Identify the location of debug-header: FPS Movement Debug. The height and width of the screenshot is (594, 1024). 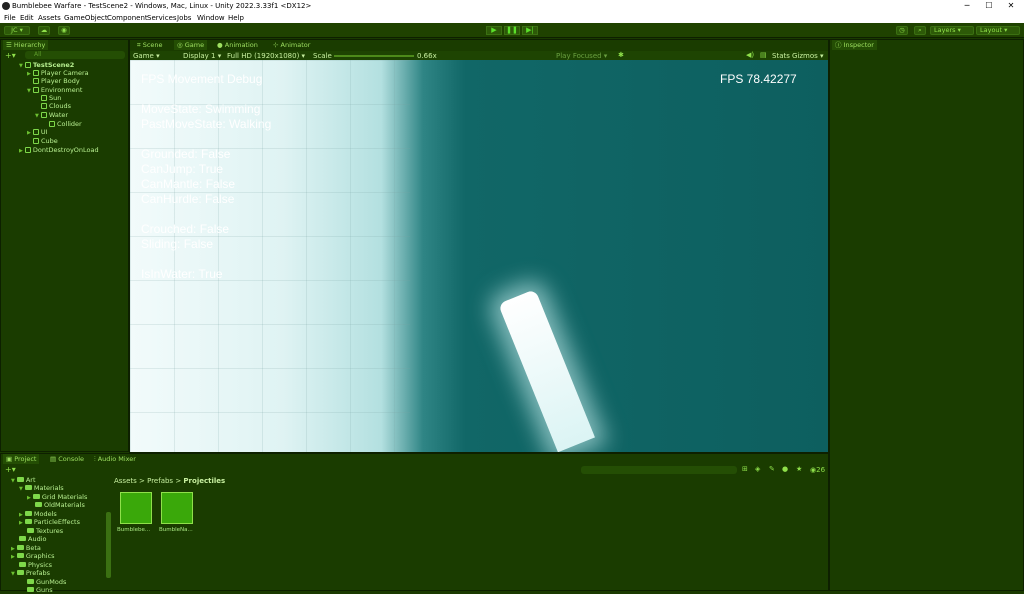
(202, 79).